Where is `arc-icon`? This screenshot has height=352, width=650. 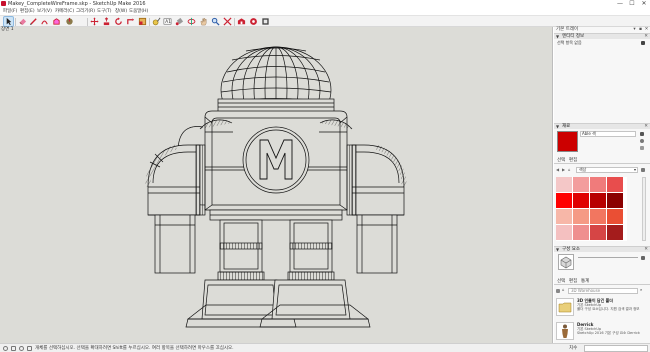
arc-icon is located at coordinates (44, 21).